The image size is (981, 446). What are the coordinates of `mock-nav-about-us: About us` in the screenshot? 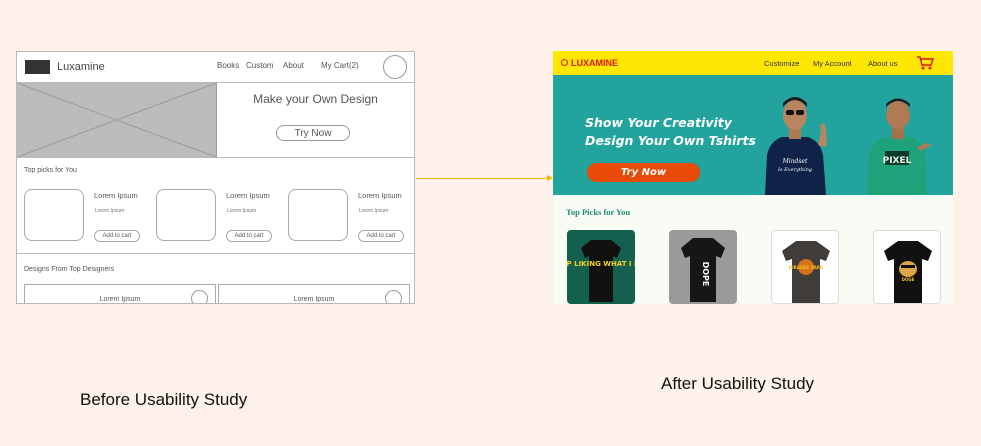 It's located at (883, 63).